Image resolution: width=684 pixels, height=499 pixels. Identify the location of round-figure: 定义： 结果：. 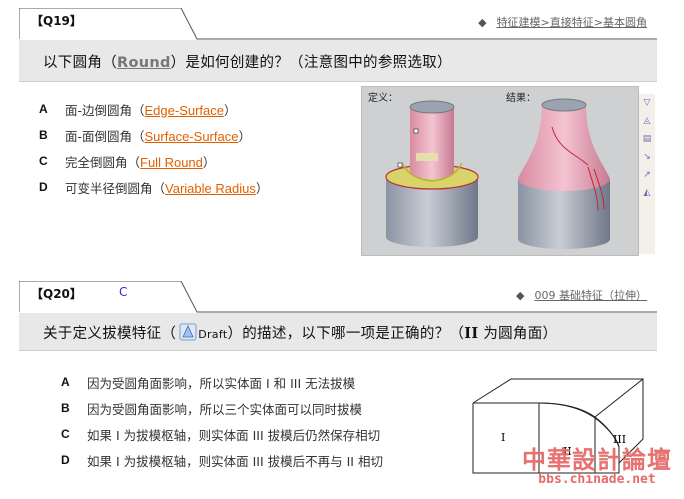
(500, 171).